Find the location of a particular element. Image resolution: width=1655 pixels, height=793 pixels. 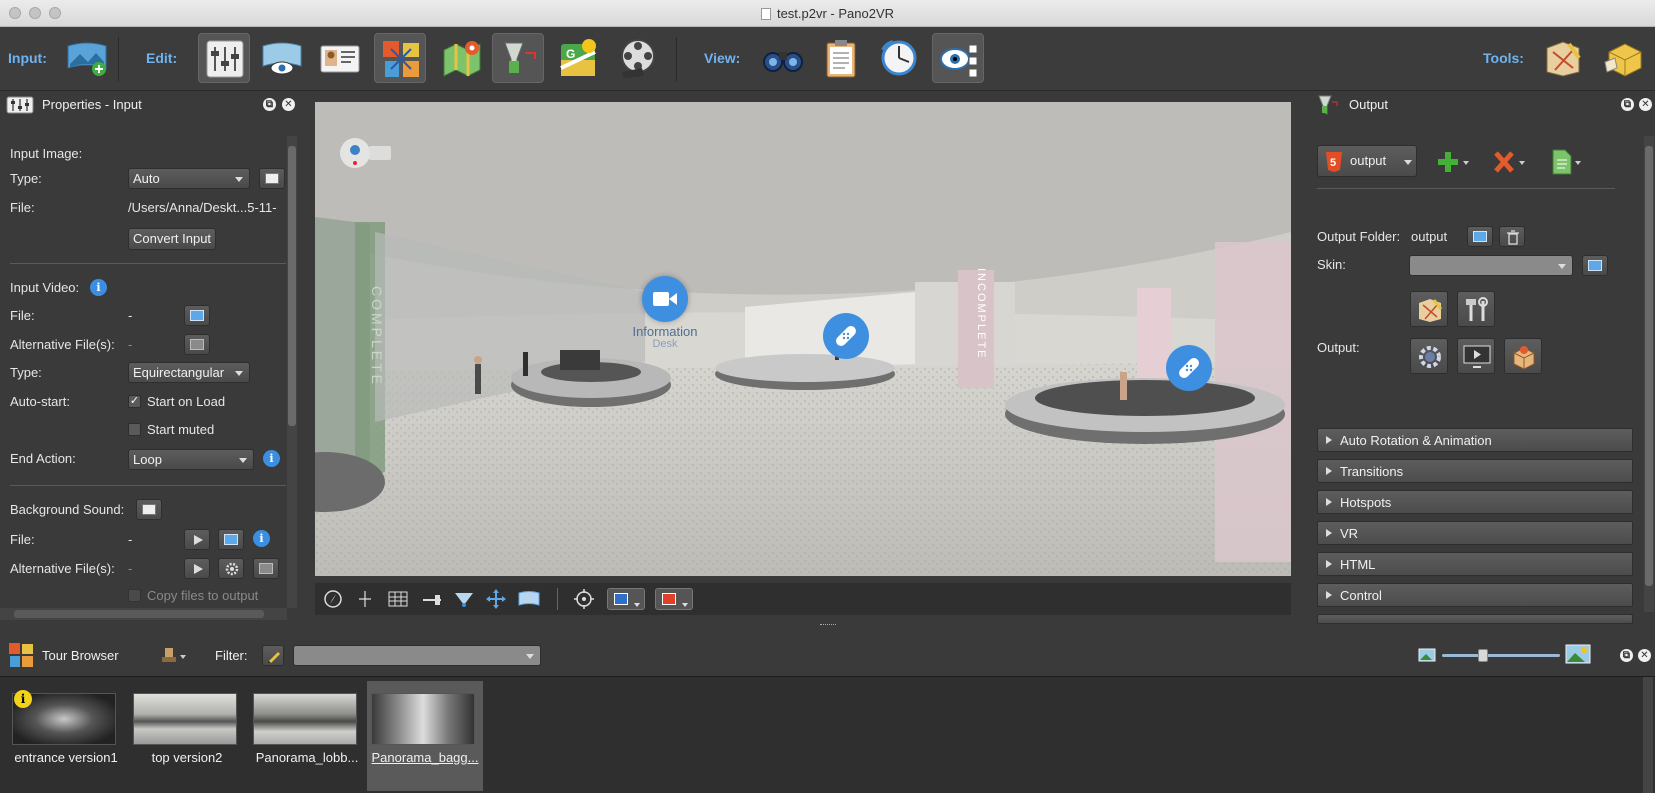

end-action-select: Loop is located at coordinates (191, 459).